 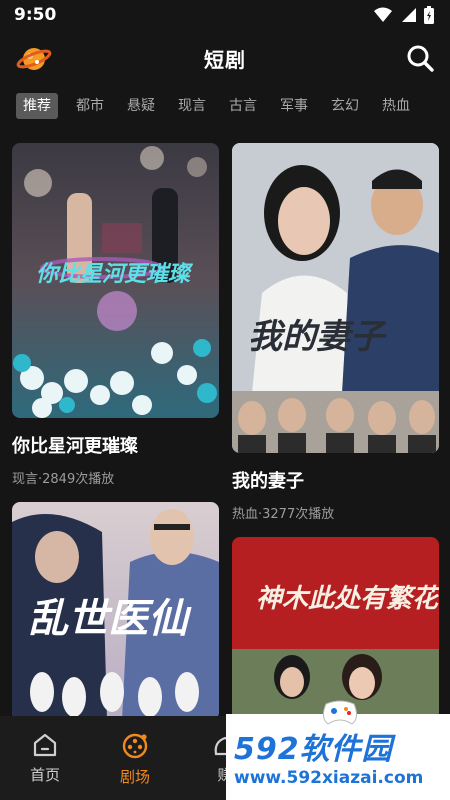 I want to click on tab-modern-romance: 现言, so click(x=192, y=106).